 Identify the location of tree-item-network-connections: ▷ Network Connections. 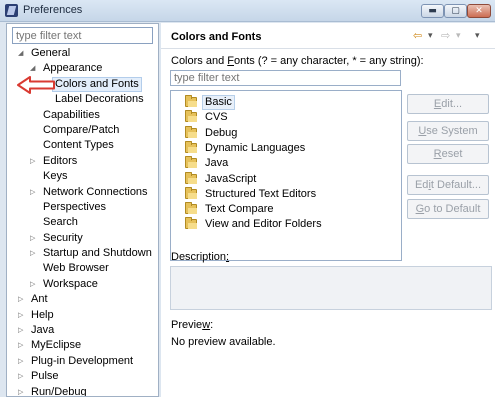
(82, 192).